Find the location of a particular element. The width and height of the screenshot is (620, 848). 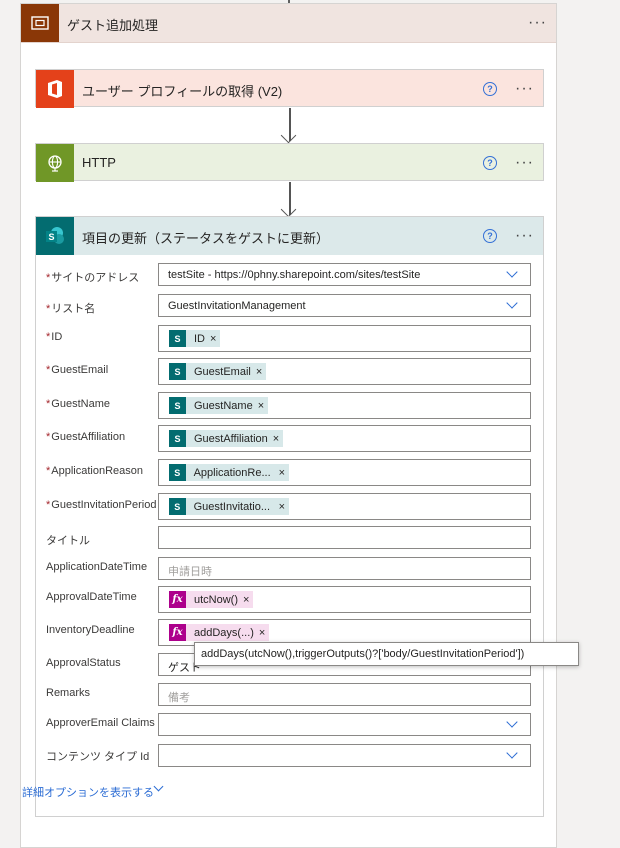

show-advanced-options-link: 詳細オプションを表示する is located at coordinates (88, 792).